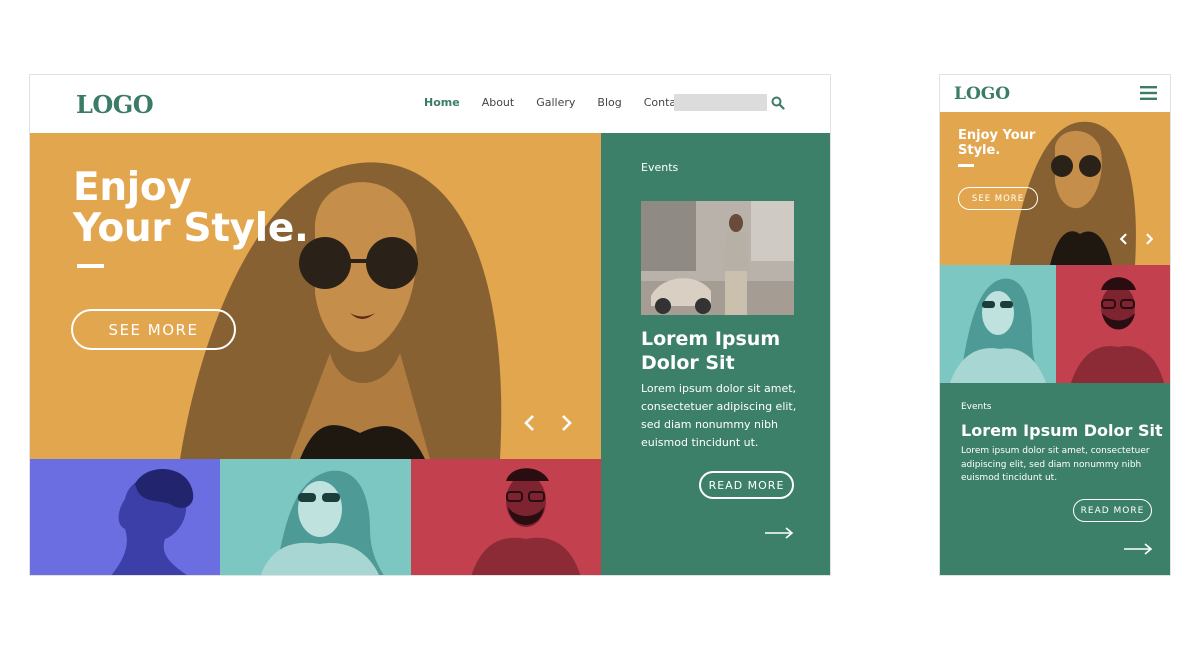 This screenshot has height=650, width=1200. What do you see at coordinates (717, 258) in the screenshot?
I see `events-image` at bounding box center [717, 258].